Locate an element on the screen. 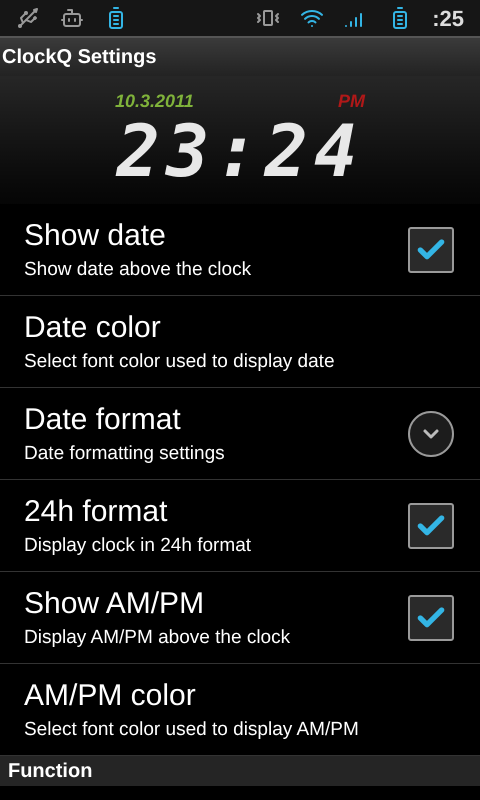 This screenshot has width=480, height=800. setting-title: Date color is located at coordinates (93, 328).